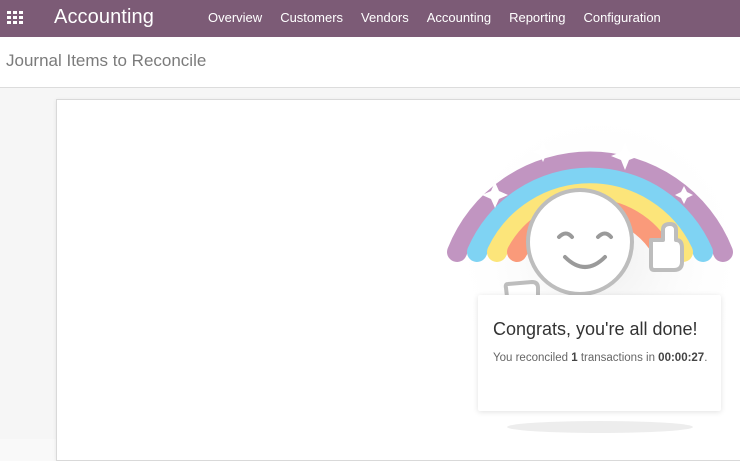 The image size is (740, 461). Describe the element at coordinates (537, 17) in the screenshot. I see `menu-item-reporting: Reporting` at that location.